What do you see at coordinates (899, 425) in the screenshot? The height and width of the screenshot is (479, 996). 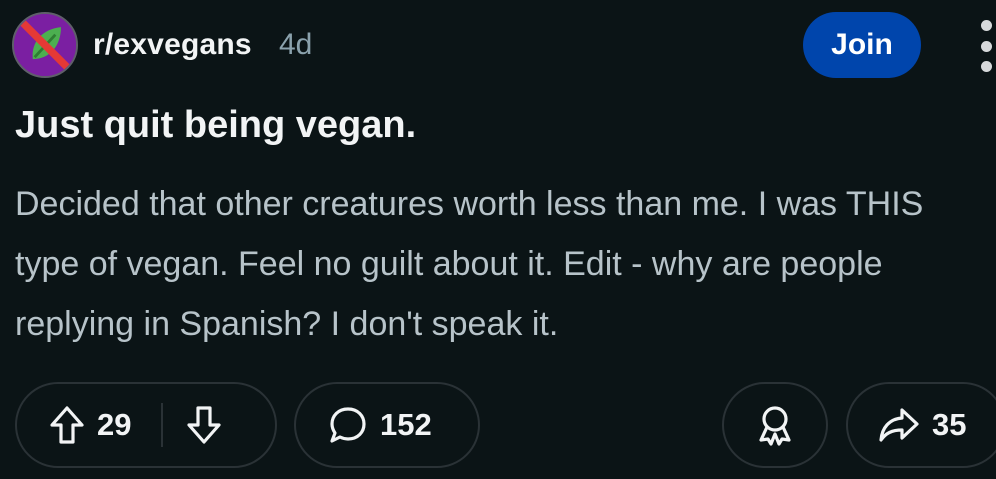 I see `share-arrow-icon` at bounding box center [899, 425].